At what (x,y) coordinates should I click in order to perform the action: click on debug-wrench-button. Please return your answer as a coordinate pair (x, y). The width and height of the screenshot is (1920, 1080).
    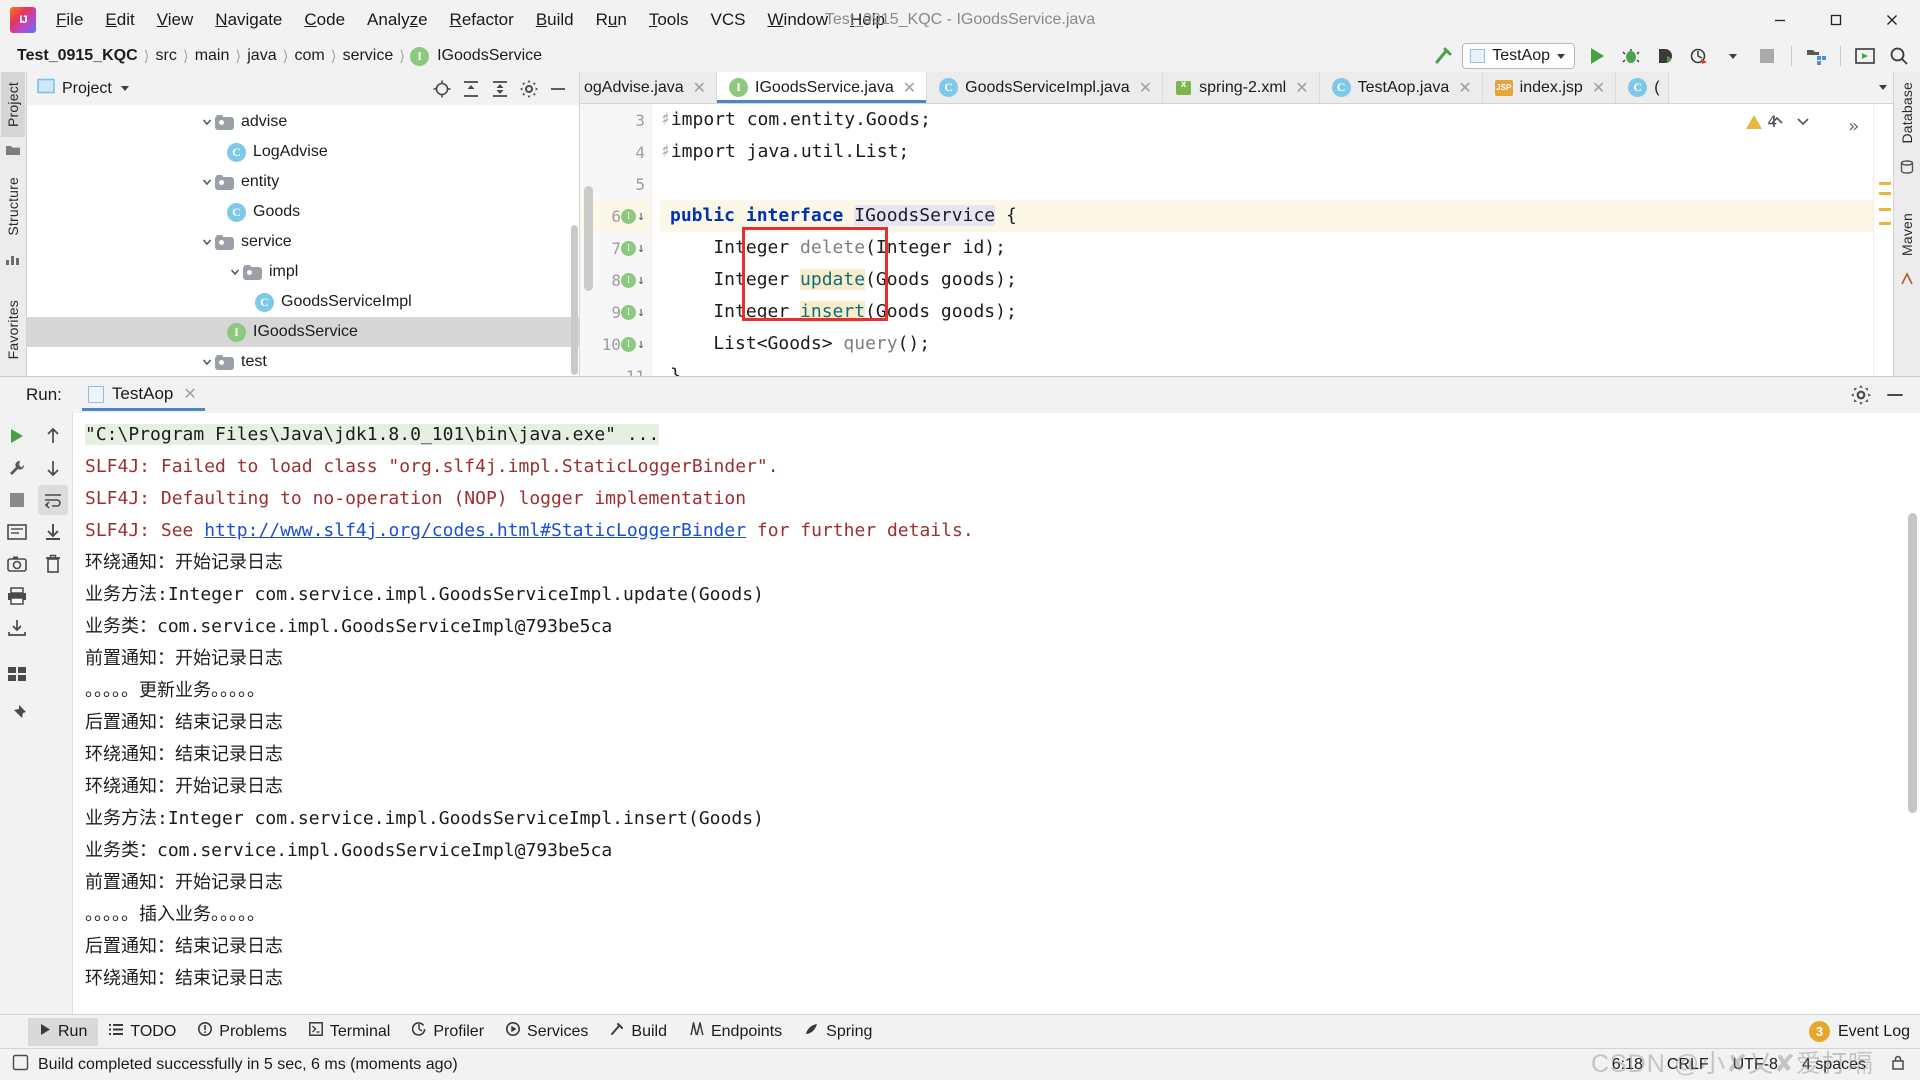
    Looking at the image, I should click on (17, 468).